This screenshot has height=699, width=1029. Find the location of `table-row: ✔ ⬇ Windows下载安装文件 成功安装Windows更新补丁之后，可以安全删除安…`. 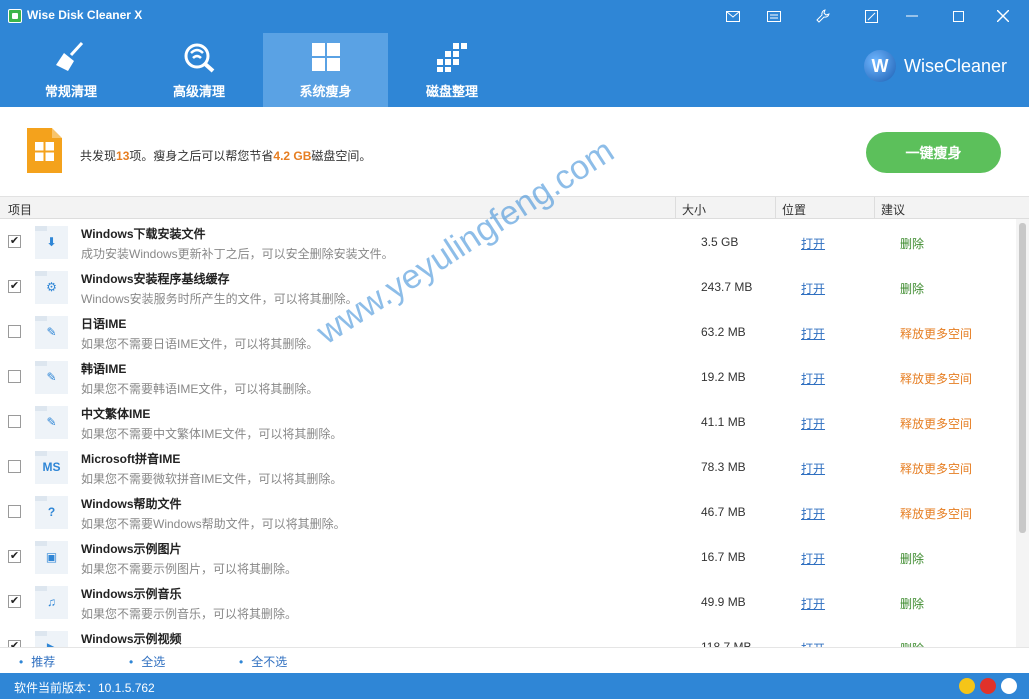

table-row: ✔ ⬇ Windows下载安装文件 成功安装Windows更新补丁之后，可以安全删除安… is located at coordinates (508, 241).